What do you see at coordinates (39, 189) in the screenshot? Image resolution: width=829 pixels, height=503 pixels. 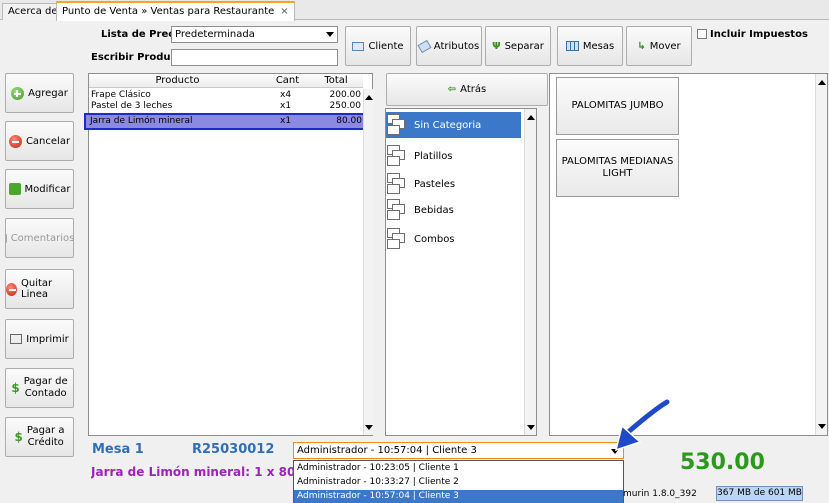 I see `modificar-button: Modificar` at bounding box center [39, 189].